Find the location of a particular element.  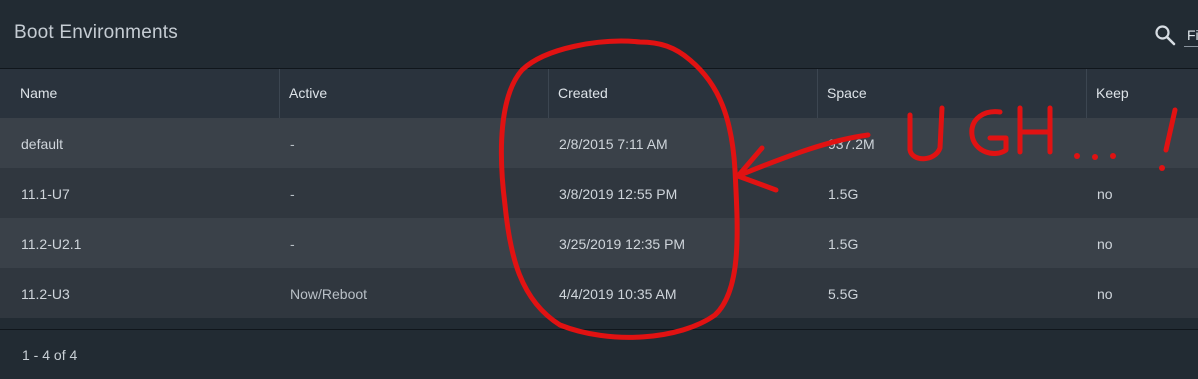

cell-created: 3/25/2019 12:35 PM is located at coordinates (622, 244).